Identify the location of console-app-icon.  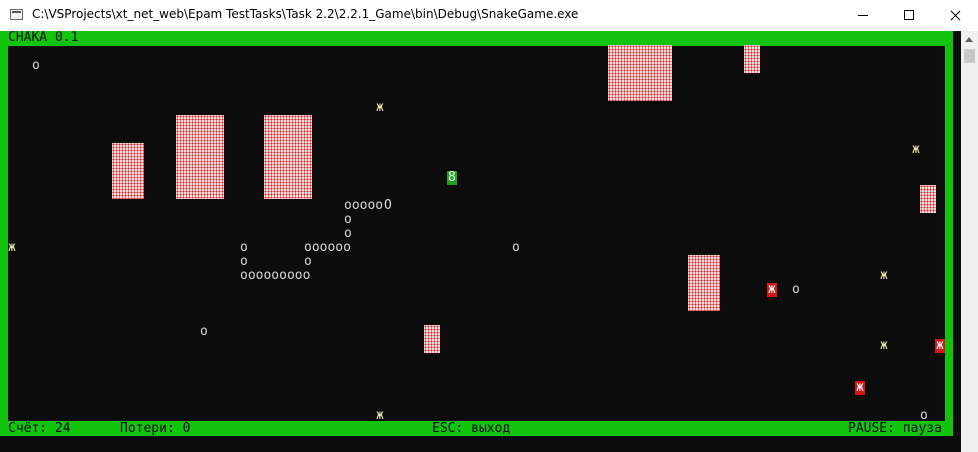
(16, 14).